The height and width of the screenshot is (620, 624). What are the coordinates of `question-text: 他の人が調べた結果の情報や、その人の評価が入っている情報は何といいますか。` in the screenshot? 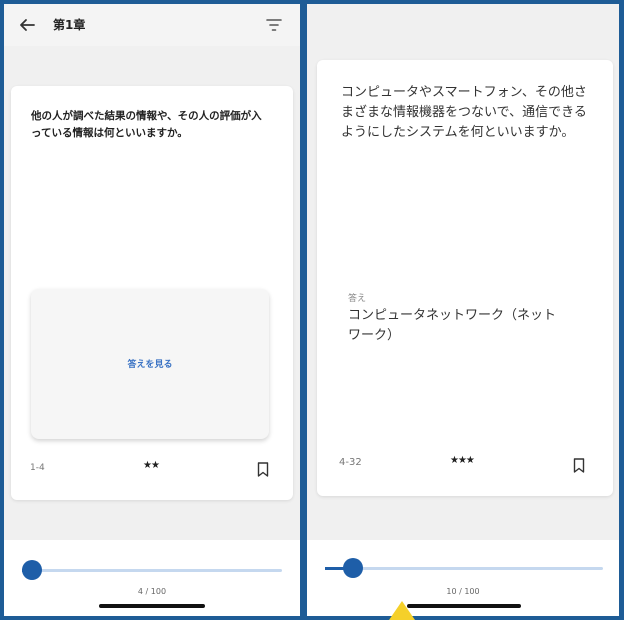 It's located at (146, 124).